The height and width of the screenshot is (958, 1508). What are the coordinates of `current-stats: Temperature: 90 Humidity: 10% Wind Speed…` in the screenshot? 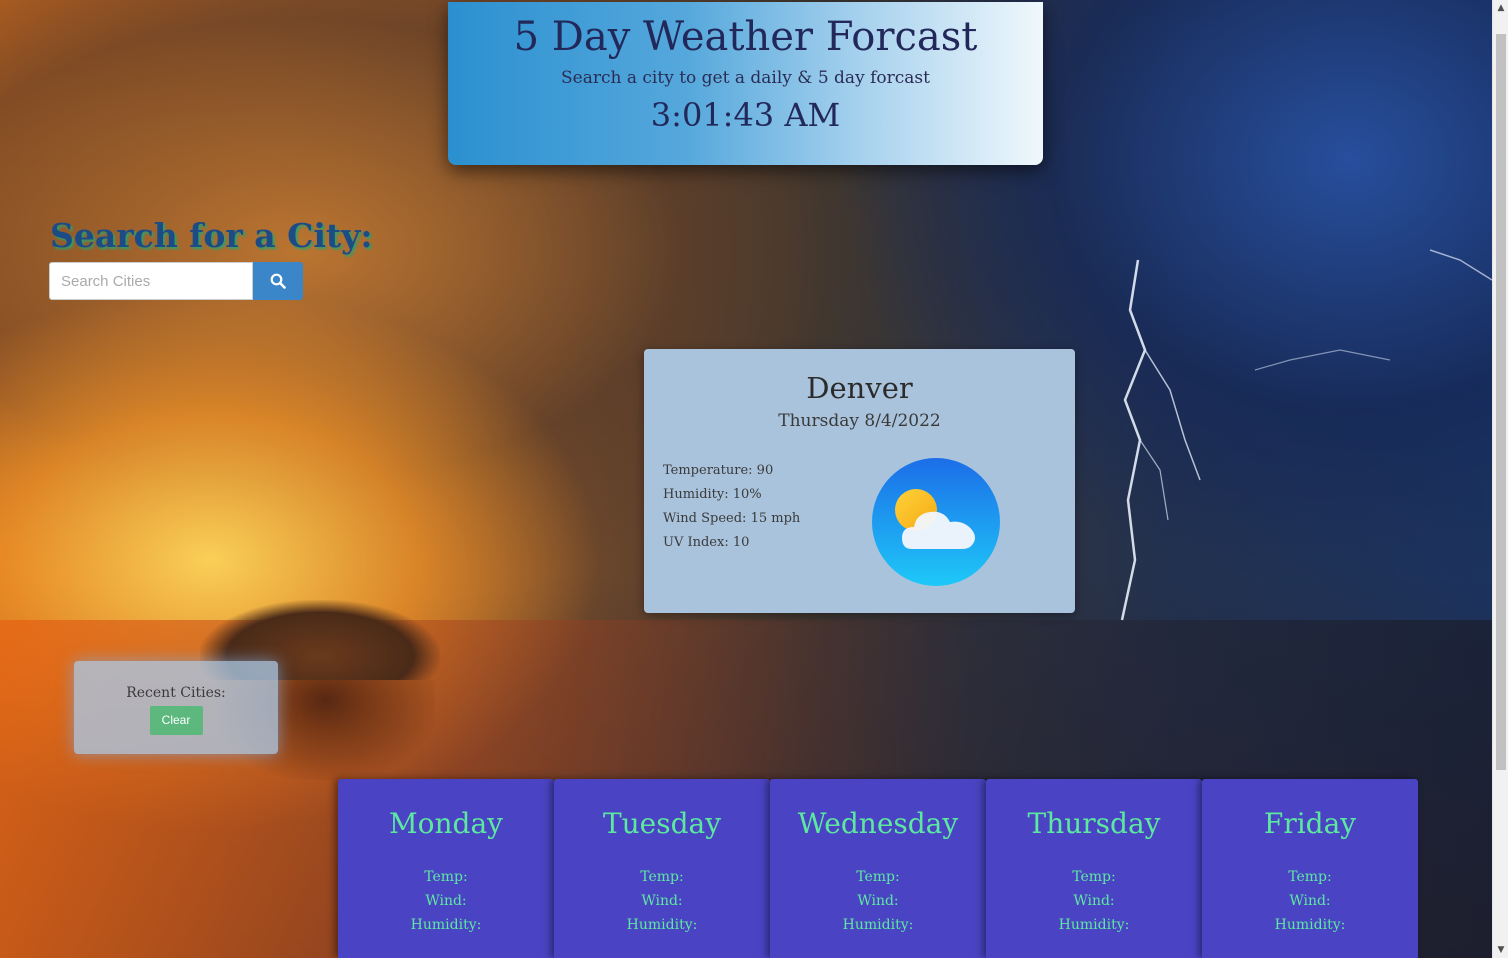 It's located at (731, 507).